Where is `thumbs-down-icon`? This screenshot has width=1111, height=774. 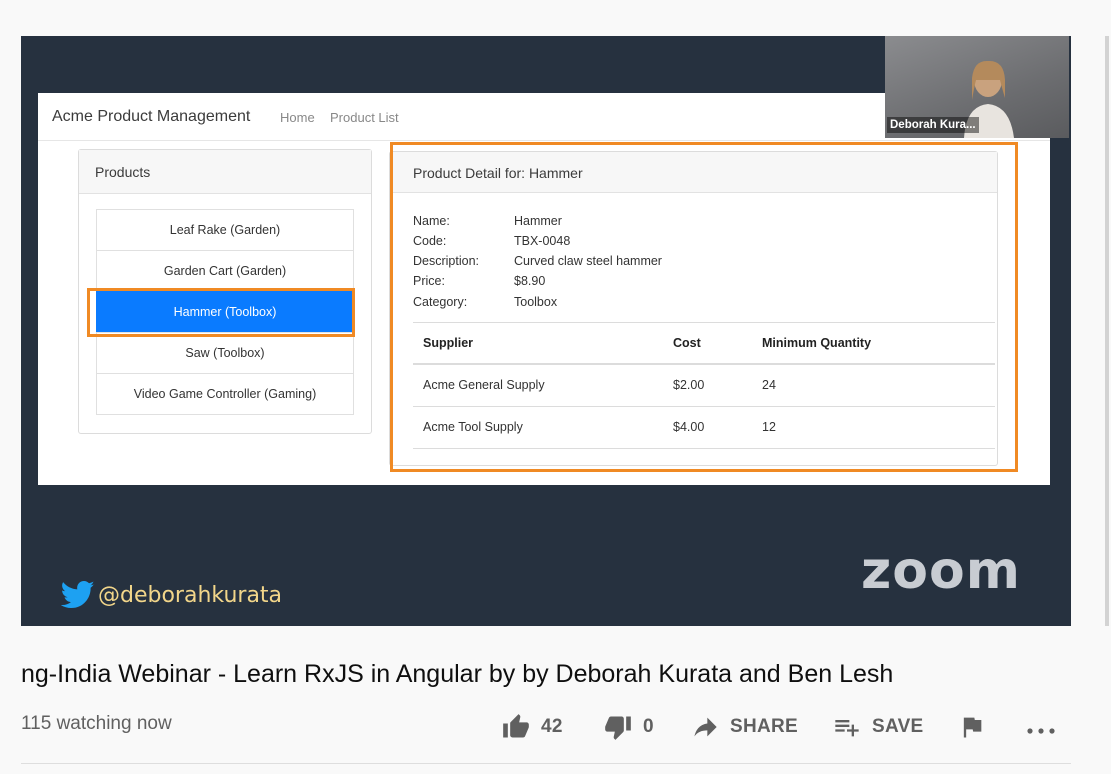 thumbs-down-icon is located at coordinates (618, 728).